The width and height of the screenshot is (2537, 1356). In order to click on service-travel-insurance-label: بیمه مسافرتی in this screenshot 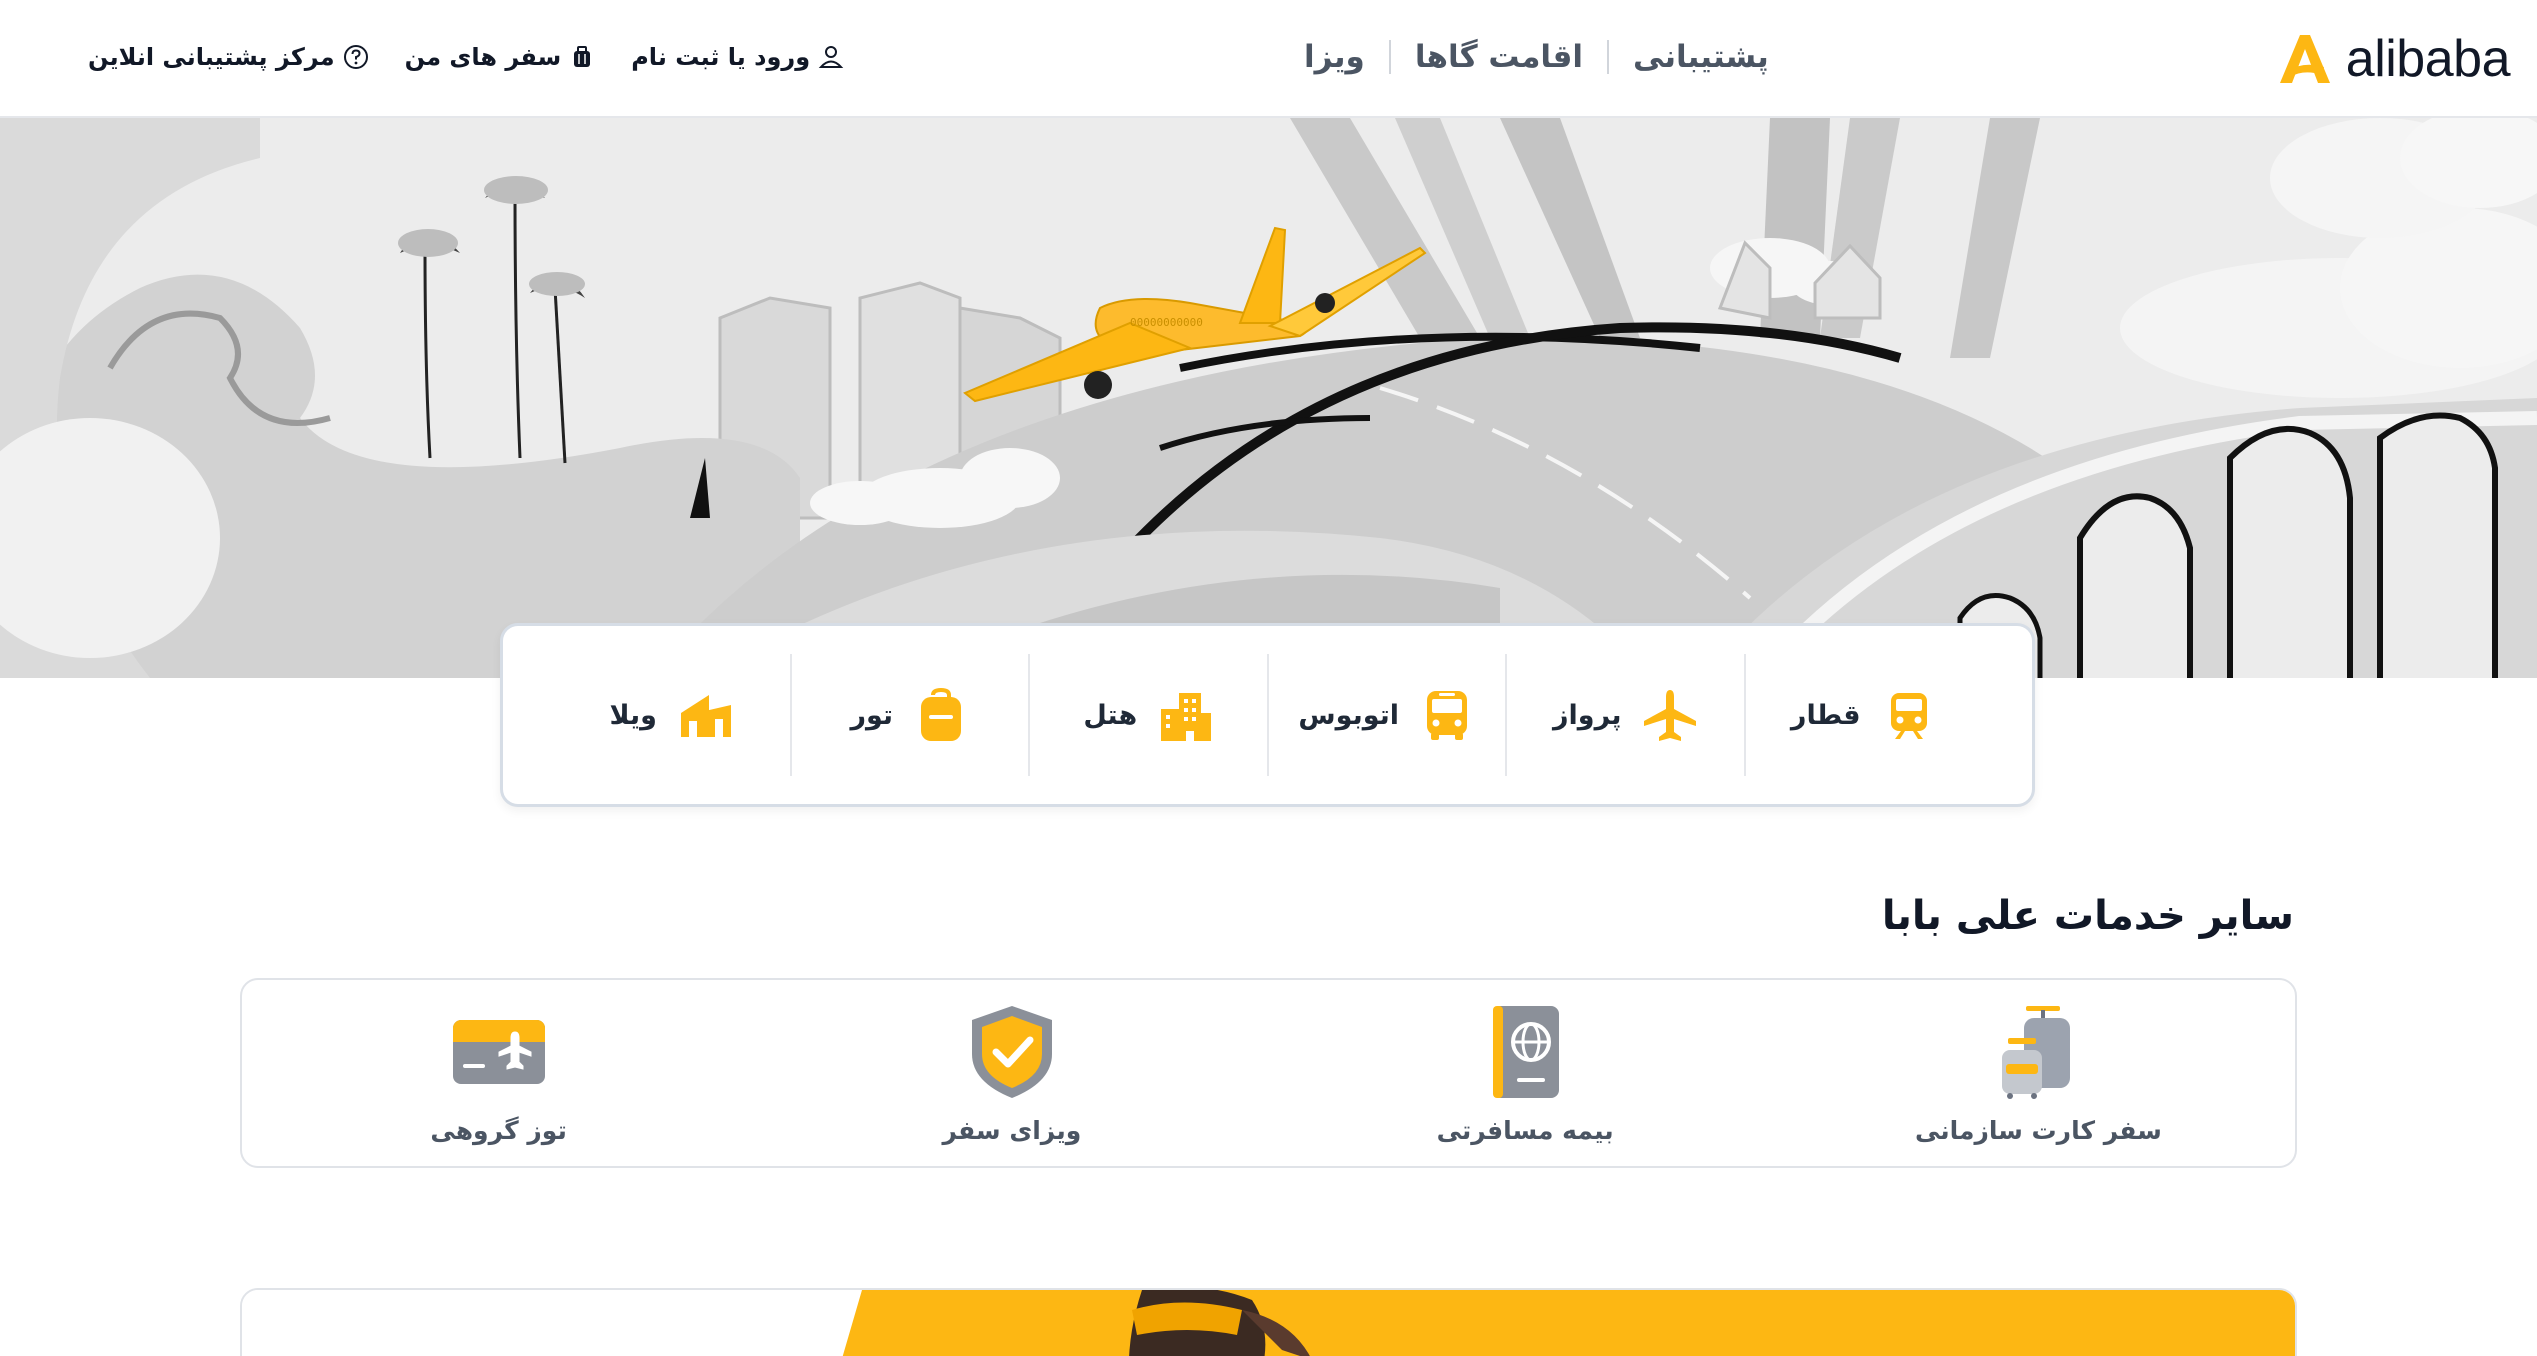, I will do `click(1525, 1130)`.